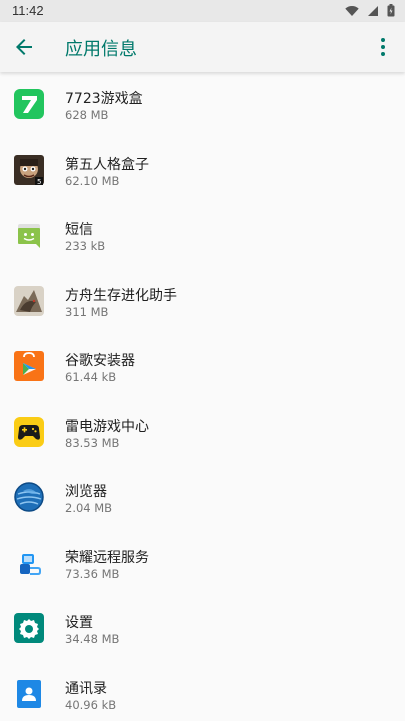 The image size is (405, 721). I want to click on app-size: 73.36 MB, so click(92, 573).